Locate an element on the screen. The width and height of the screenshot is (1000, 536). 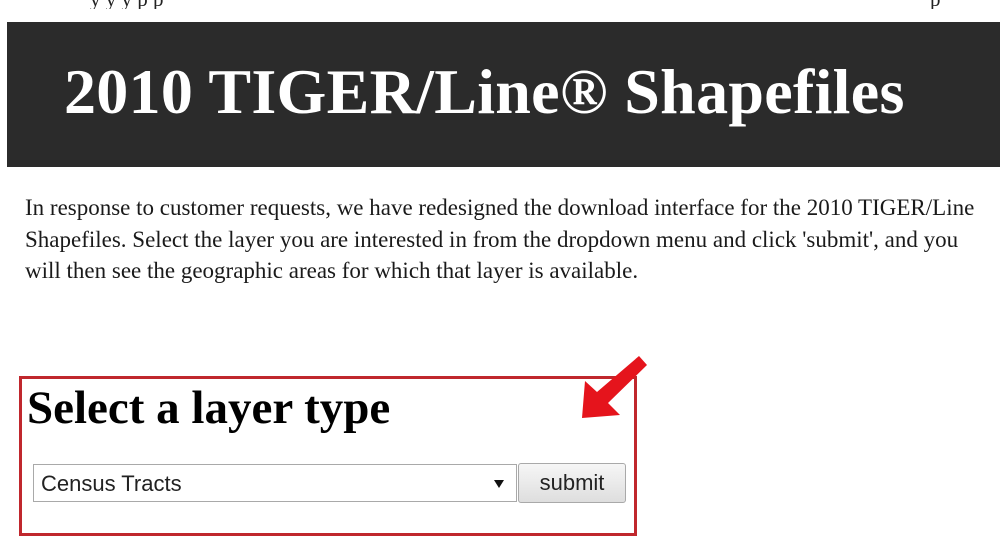
page-title: 2010 TIGER/Line® Shapefiles is located at coordinates (484, 91).